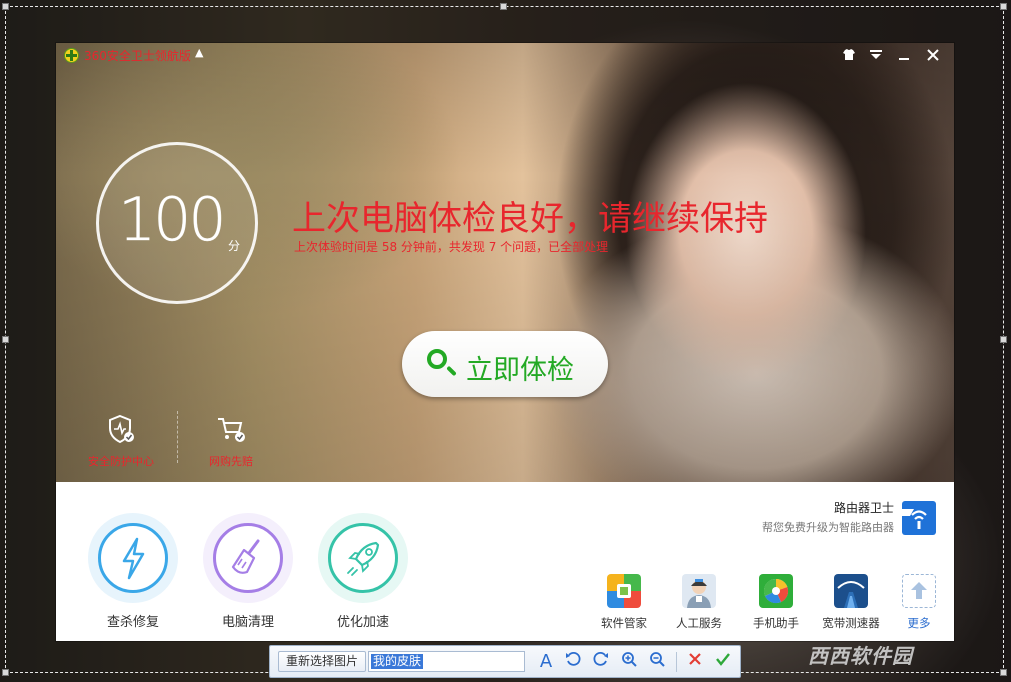 The image size is (1011, 682). Describe the element at coordinates (503, 6) in the screenshot. I see `resize-handle-top` at that location.